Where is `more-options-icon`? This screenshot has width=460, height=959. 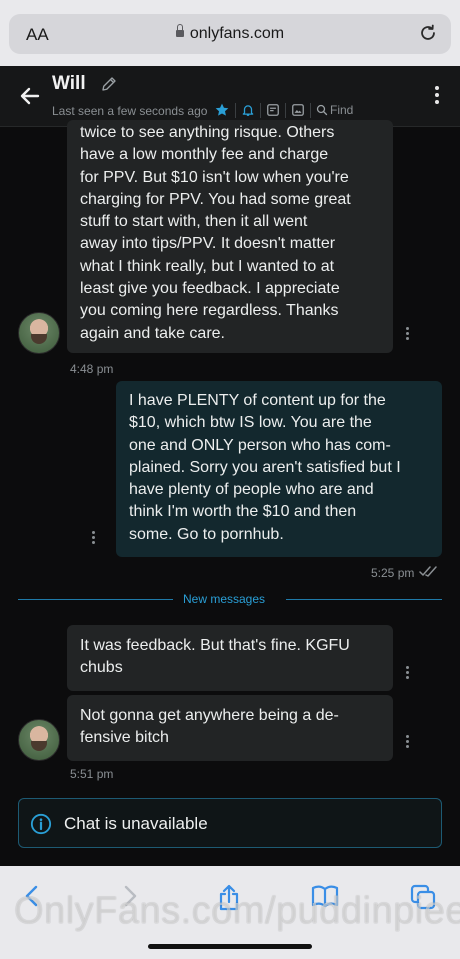
more-options-icon is located at coordinates (437, 96).